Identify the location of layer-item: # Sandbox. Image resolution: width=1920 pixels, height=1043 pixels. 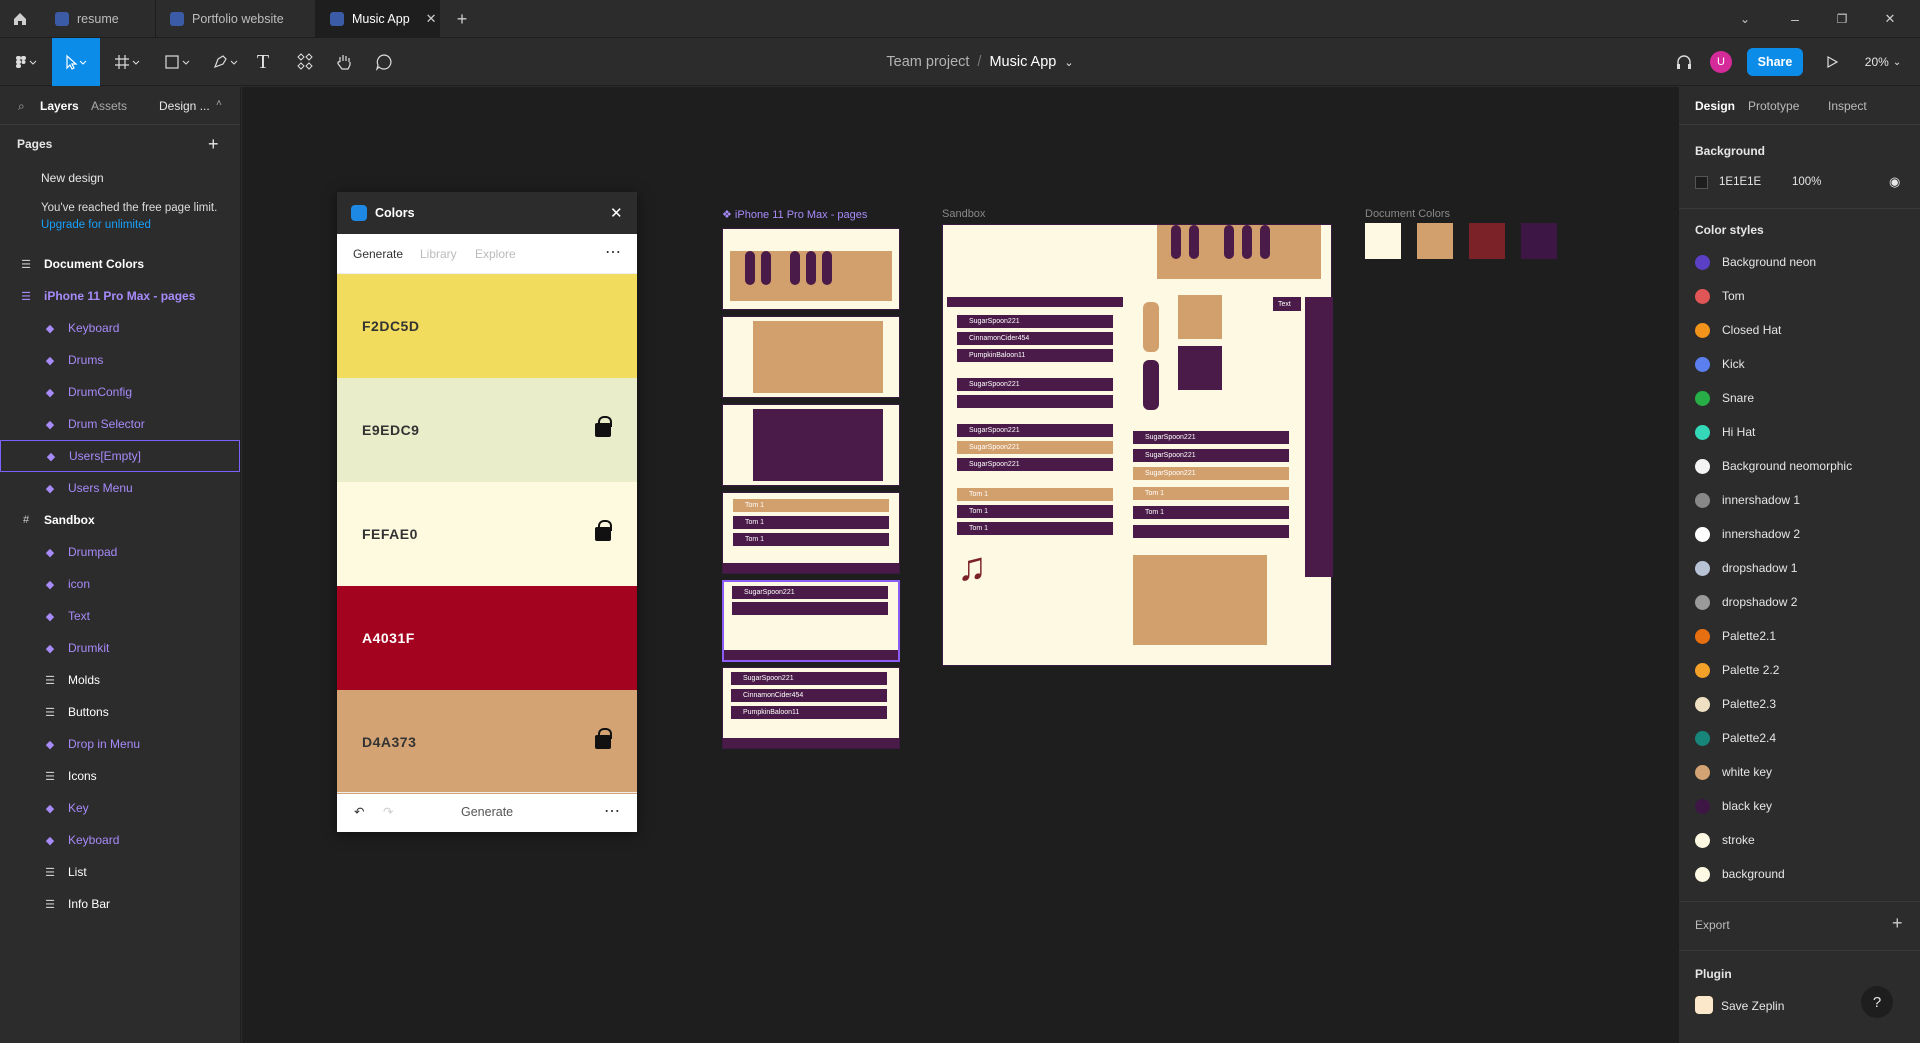
(120, 520).